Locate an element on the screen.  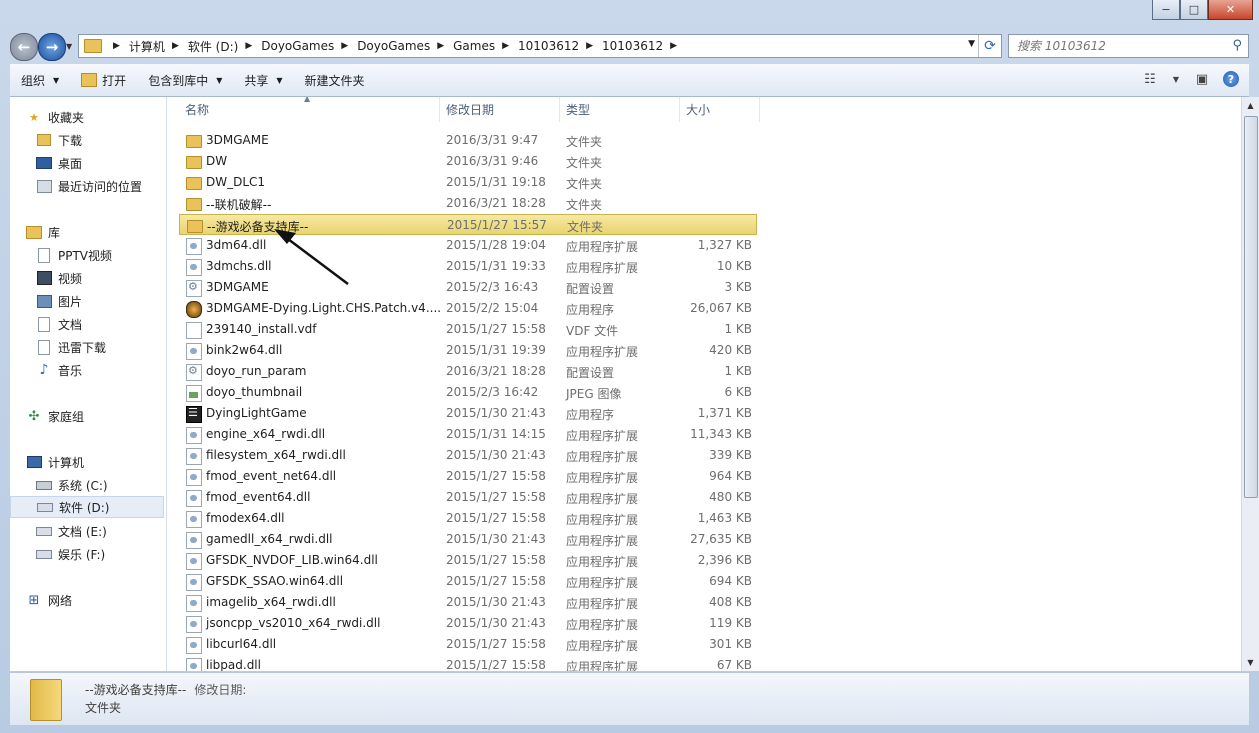
breadcrumb-item-doyogames: DoyoGames ▶ is located at coordinates (309, 46).